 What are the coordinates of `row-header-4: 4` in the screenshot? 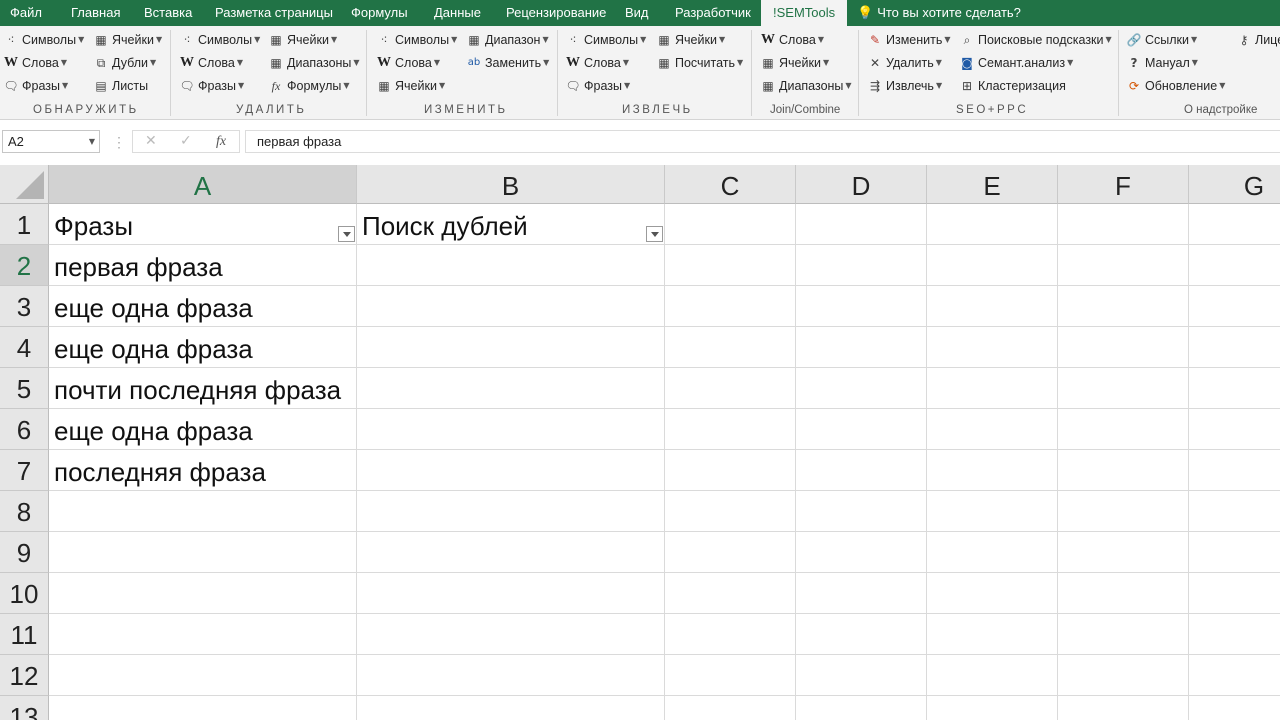 It's located at (24, 347).